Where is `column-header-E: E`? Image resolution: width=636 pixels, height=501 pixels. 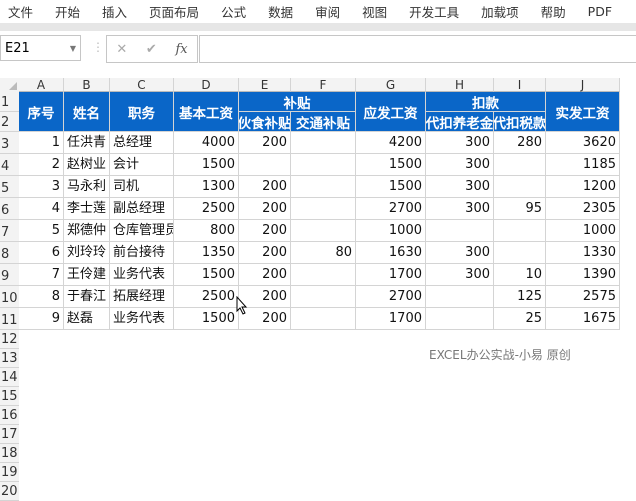
column-header-E: E is located at coordinates (265, 85).